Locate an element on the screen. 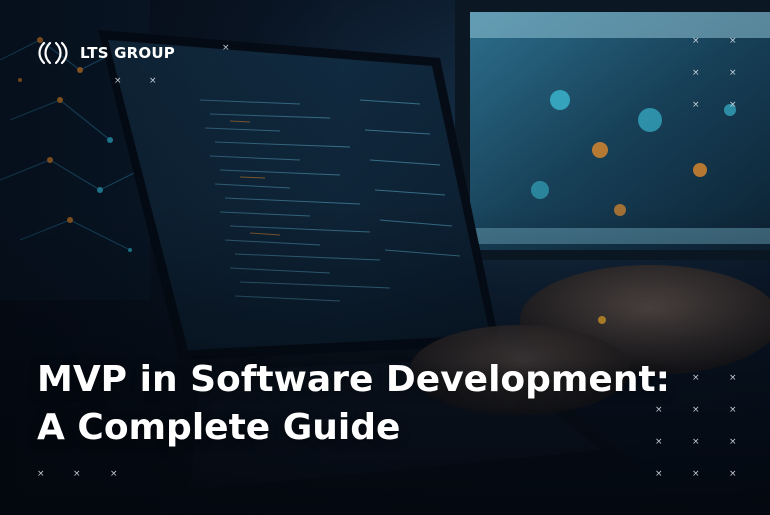 The image size is (770, 515). title-line-1: MVP in Software Development: is located at coordinates (354, 379).